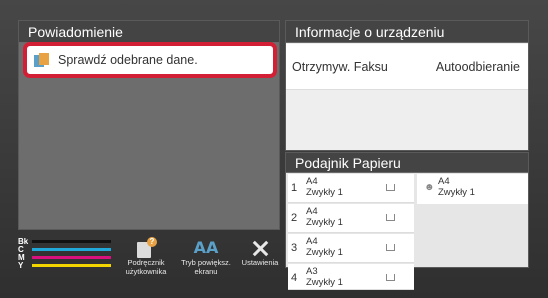 Image resolution: width=548 pixels, height=298 pixels. What do you see at coordinates (206, 271) in the screenshot?
I see `screen-zoom-label-line2: ekranu` at bounding box center [206, 271].